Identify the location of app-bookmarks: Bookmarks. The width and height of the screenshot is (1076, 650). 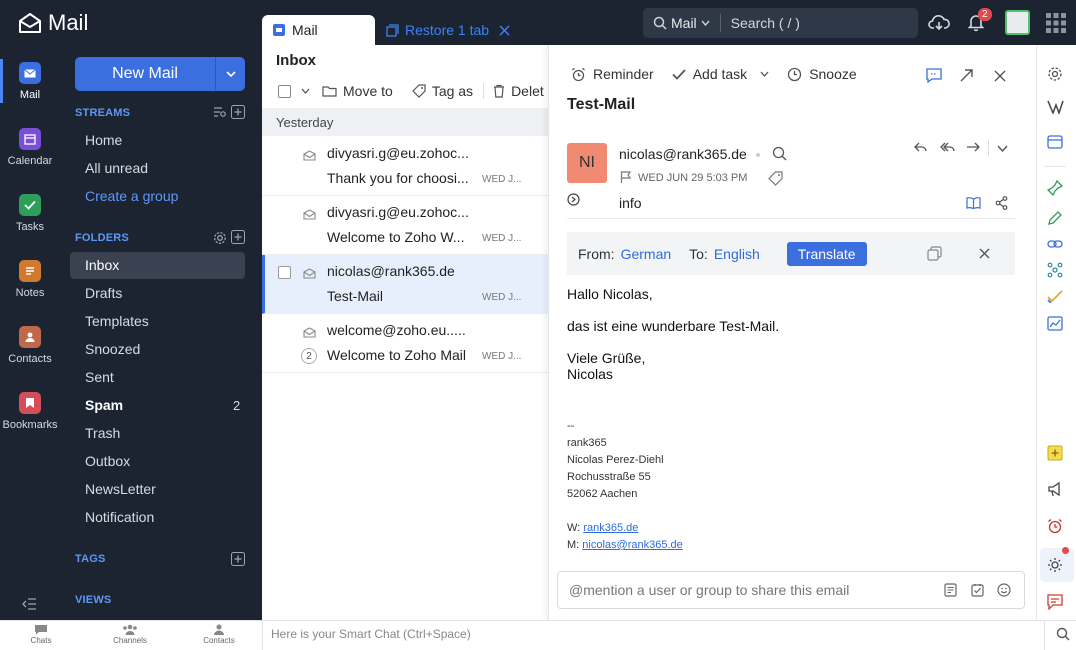
(30, 411).